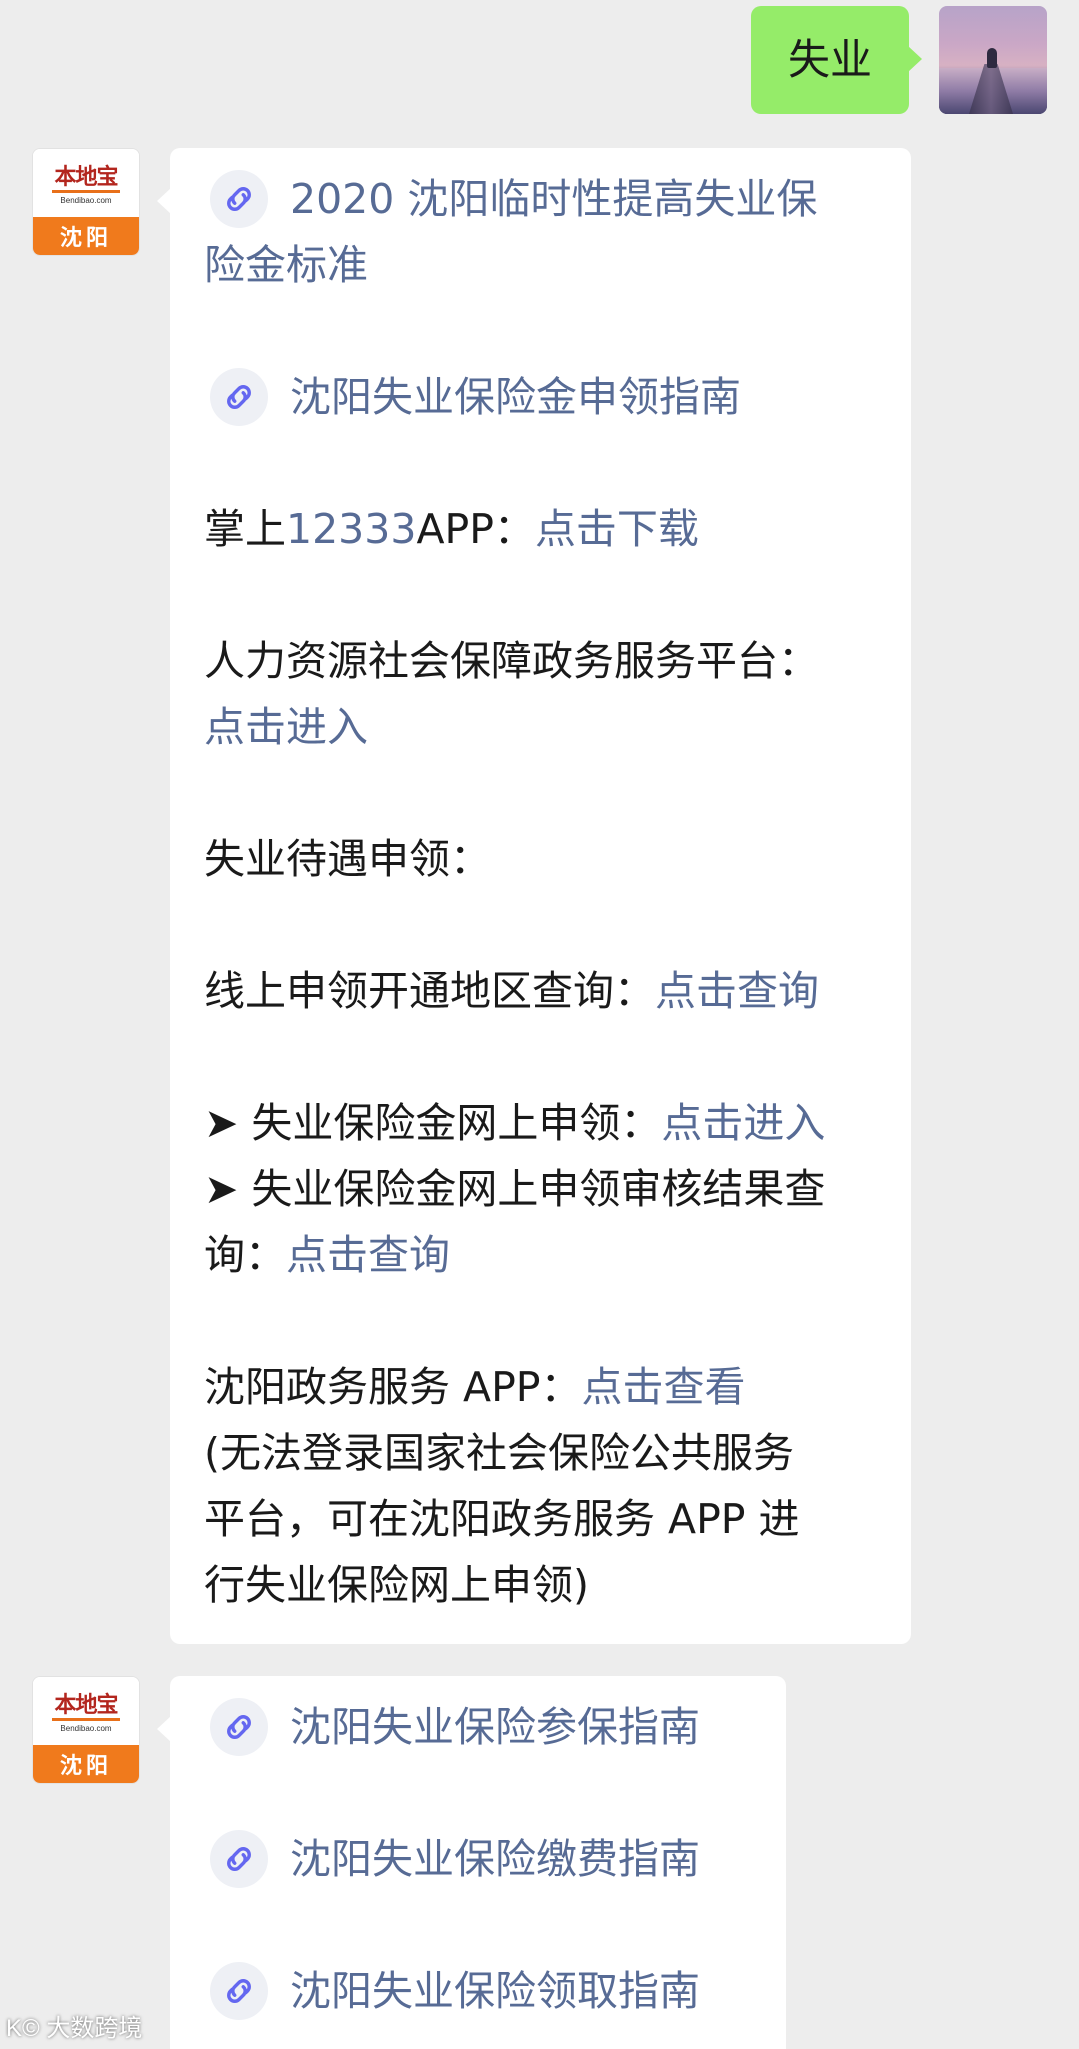 This screenshot has width=1079, height=2049. Describe the element at coordinates (495, 1727) in the screenshot. I see `link-text: 沈阳失业保险参保指南` at that location.